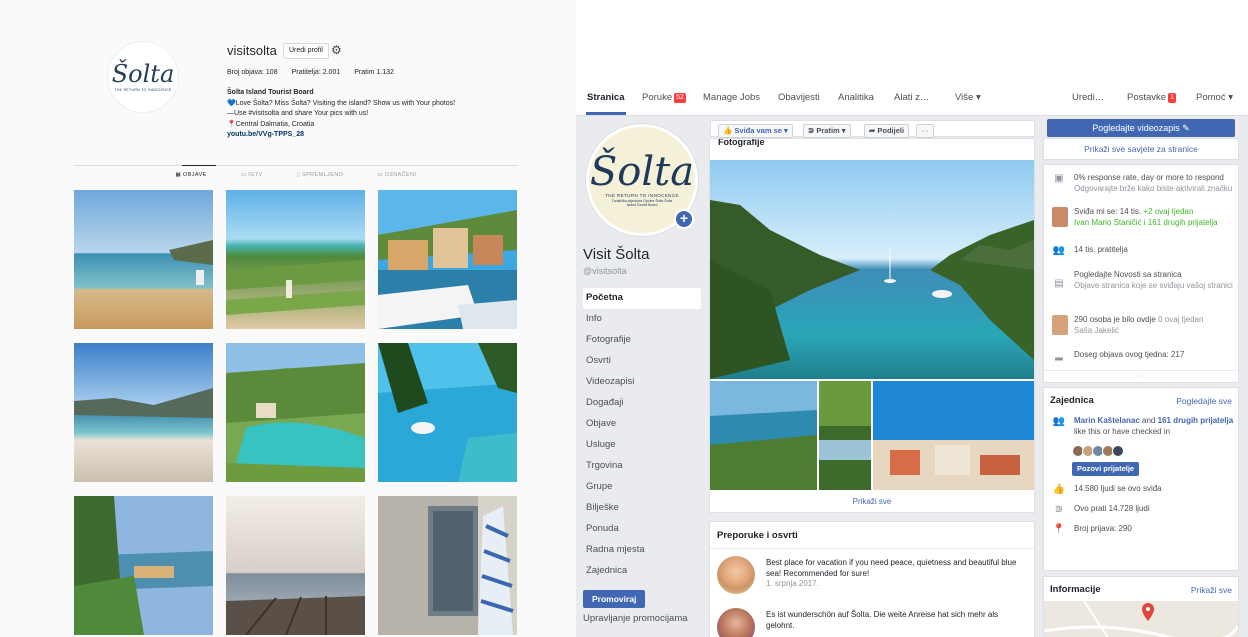 The image size is (1248, 637). What do you see at coordinates (374, 72) in the screenshot?
I see `following-count: Pratim 1.132` at bounding box center [374, 72].